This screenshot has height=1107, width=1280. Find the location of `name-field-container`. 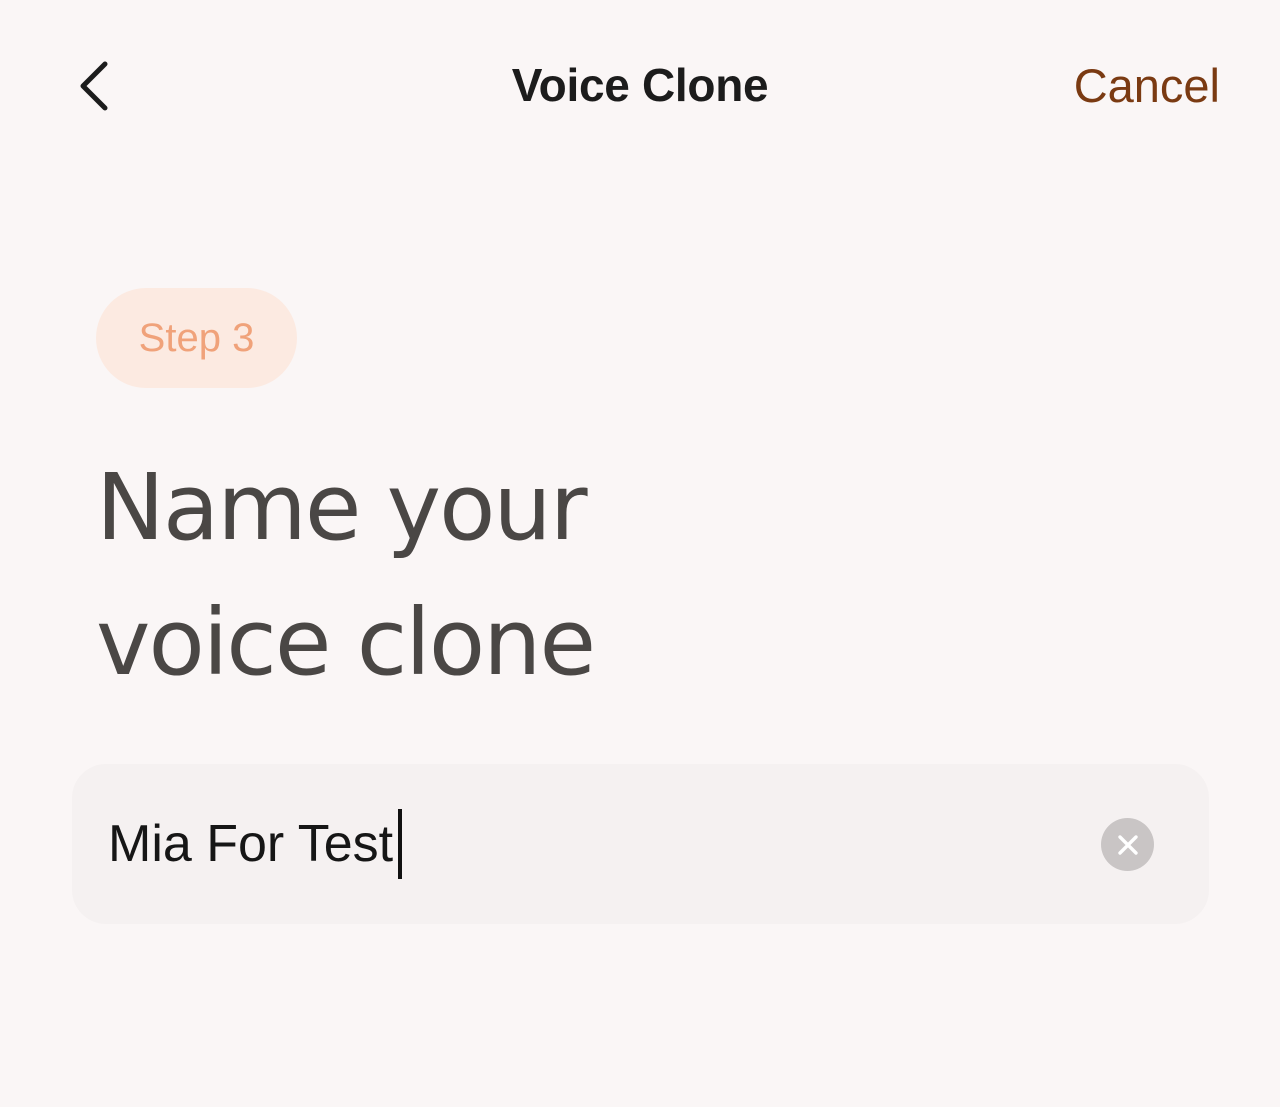

name-field-container is located at coordinates (640, 844).